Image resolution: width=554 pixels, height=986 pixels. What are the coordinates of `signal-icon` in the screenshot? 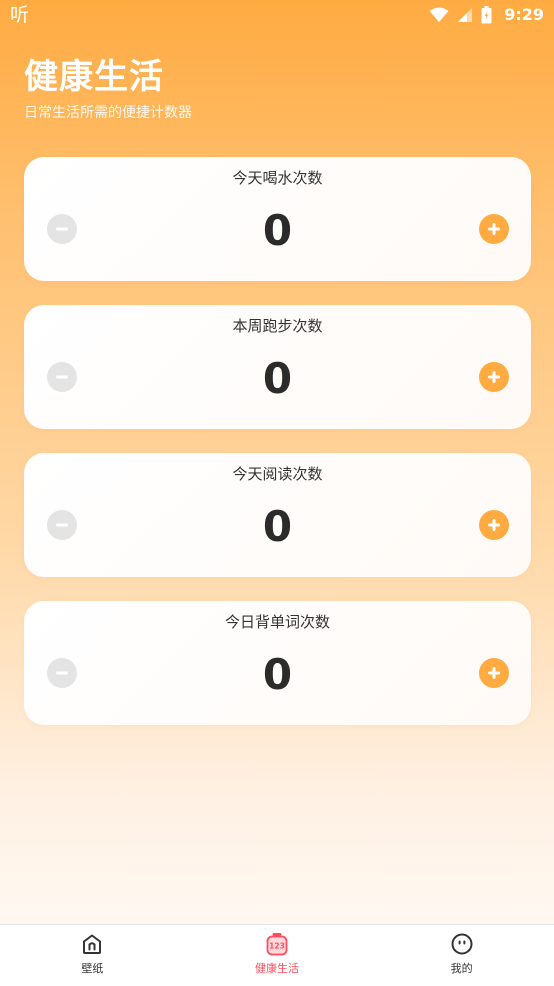 It's located at (465, 15).